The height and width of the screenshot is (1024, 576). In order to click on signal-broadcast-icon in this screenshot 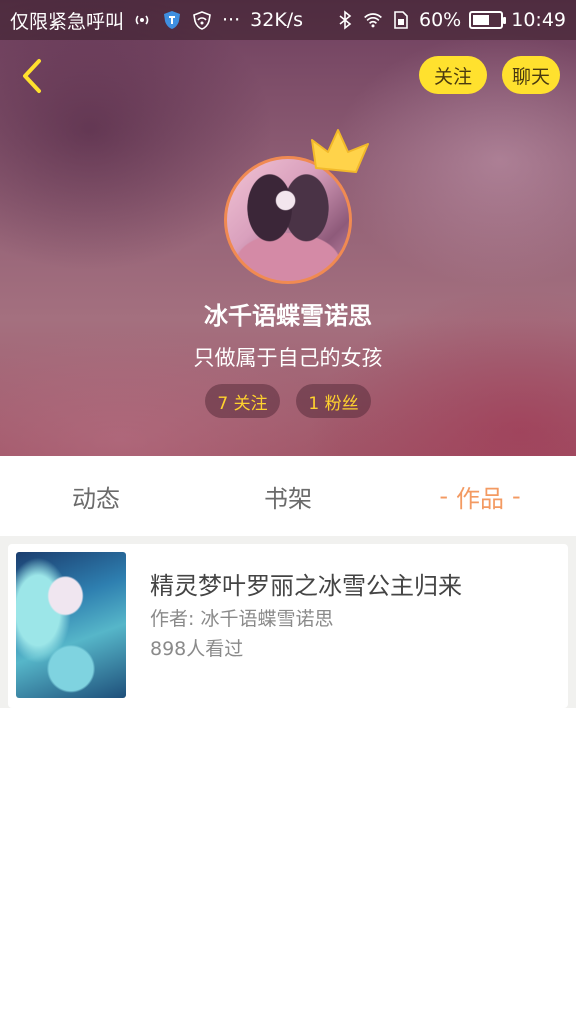, I will do `click(142, 20)`.